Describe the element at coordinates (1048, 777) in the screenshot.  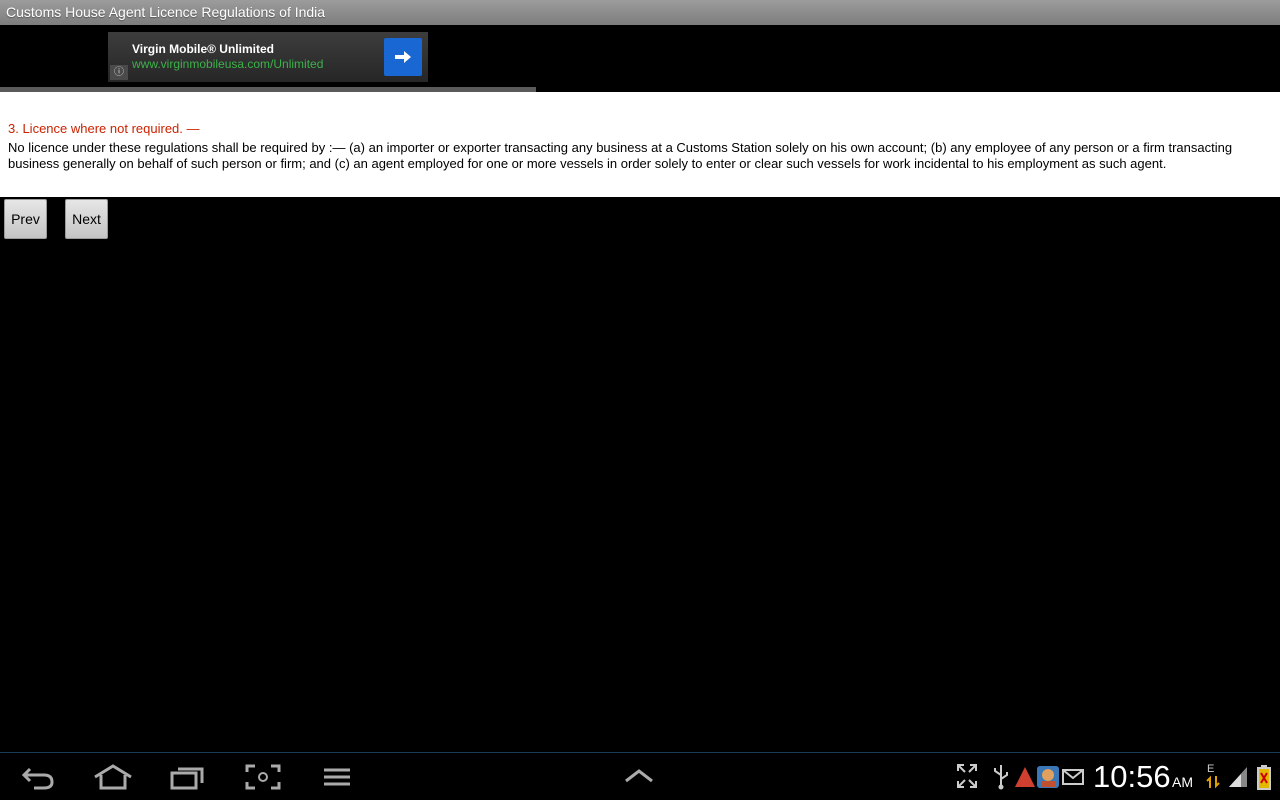
I see `app-notification-icon` at that location.